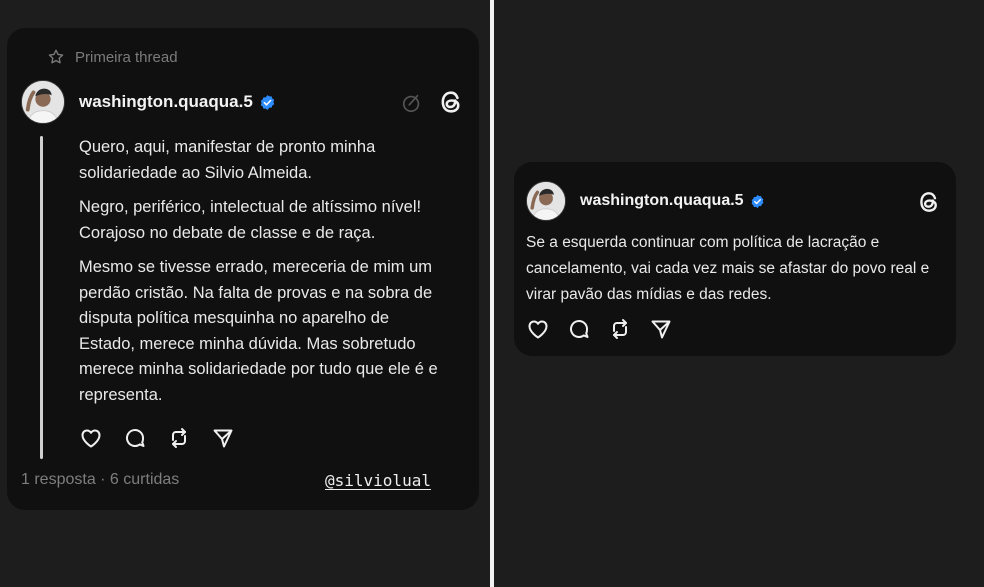 Image resolution: width=984 pixels, height=587 pixels. Describe the element at coordinates (56, 56) in the screenshot. I see `star-icon` at that location.